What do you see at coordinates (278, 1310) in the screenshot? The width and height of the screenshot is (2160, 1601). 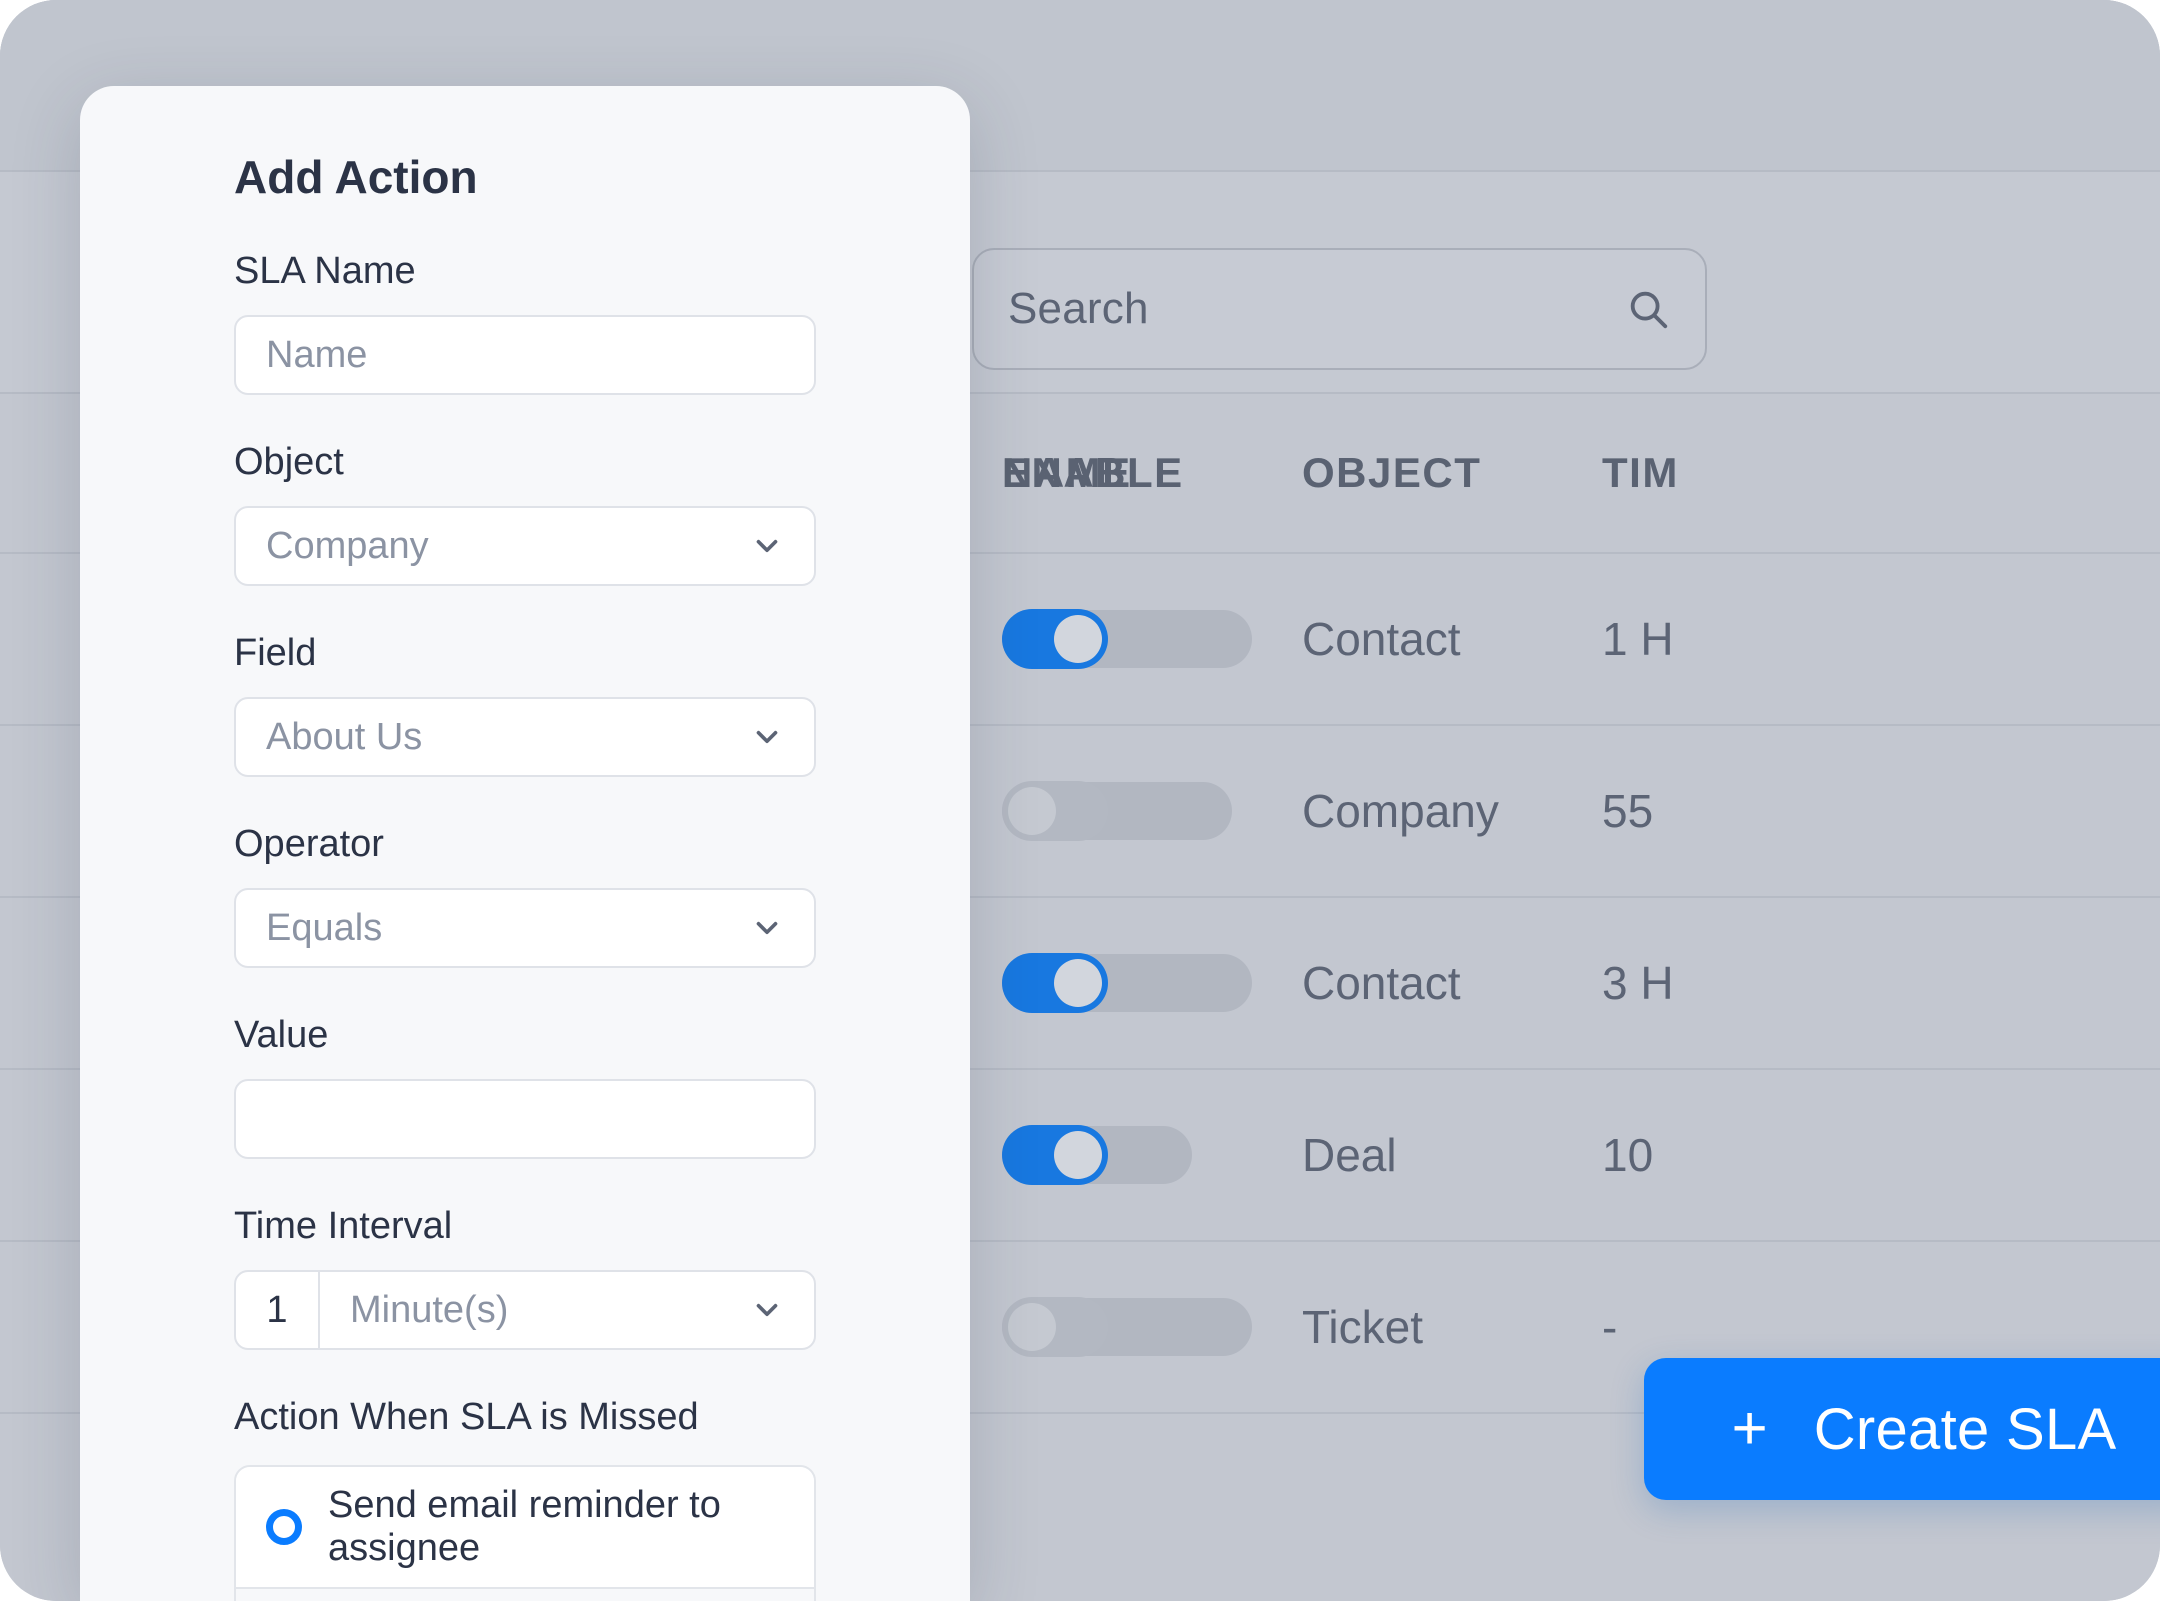 I see `interval-amount-input: 1` at bounding box center [278, 1310].